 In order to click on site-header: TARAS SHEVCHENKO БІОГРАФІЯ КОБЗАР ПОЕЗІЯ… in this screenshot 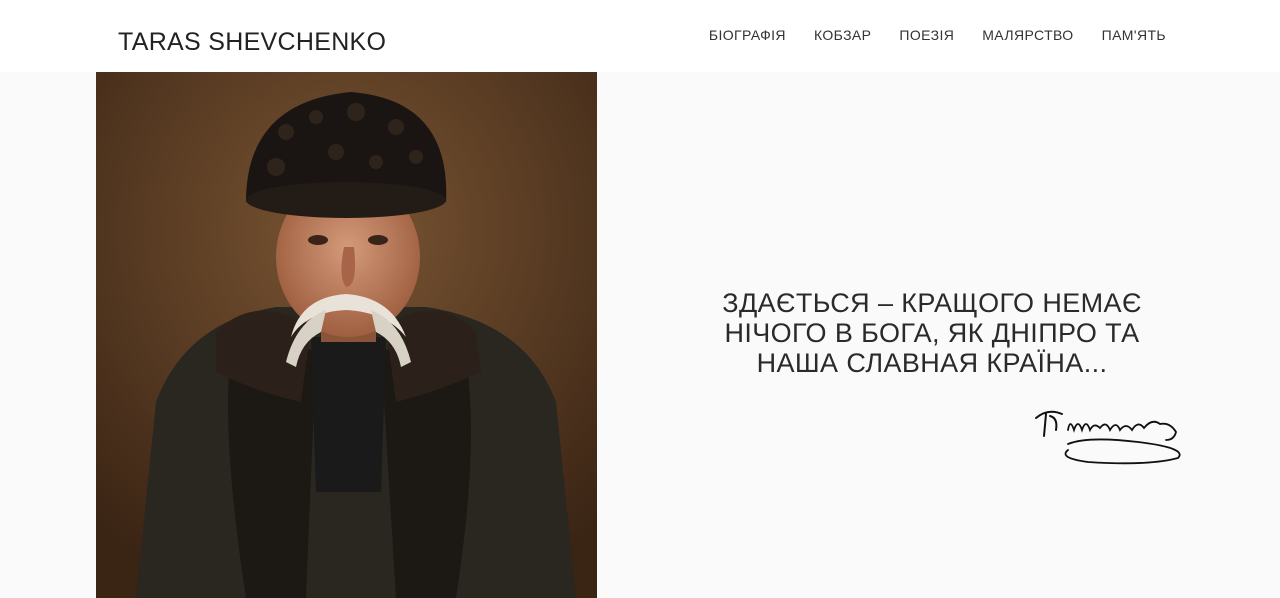, I will do `click(640, 36)`.